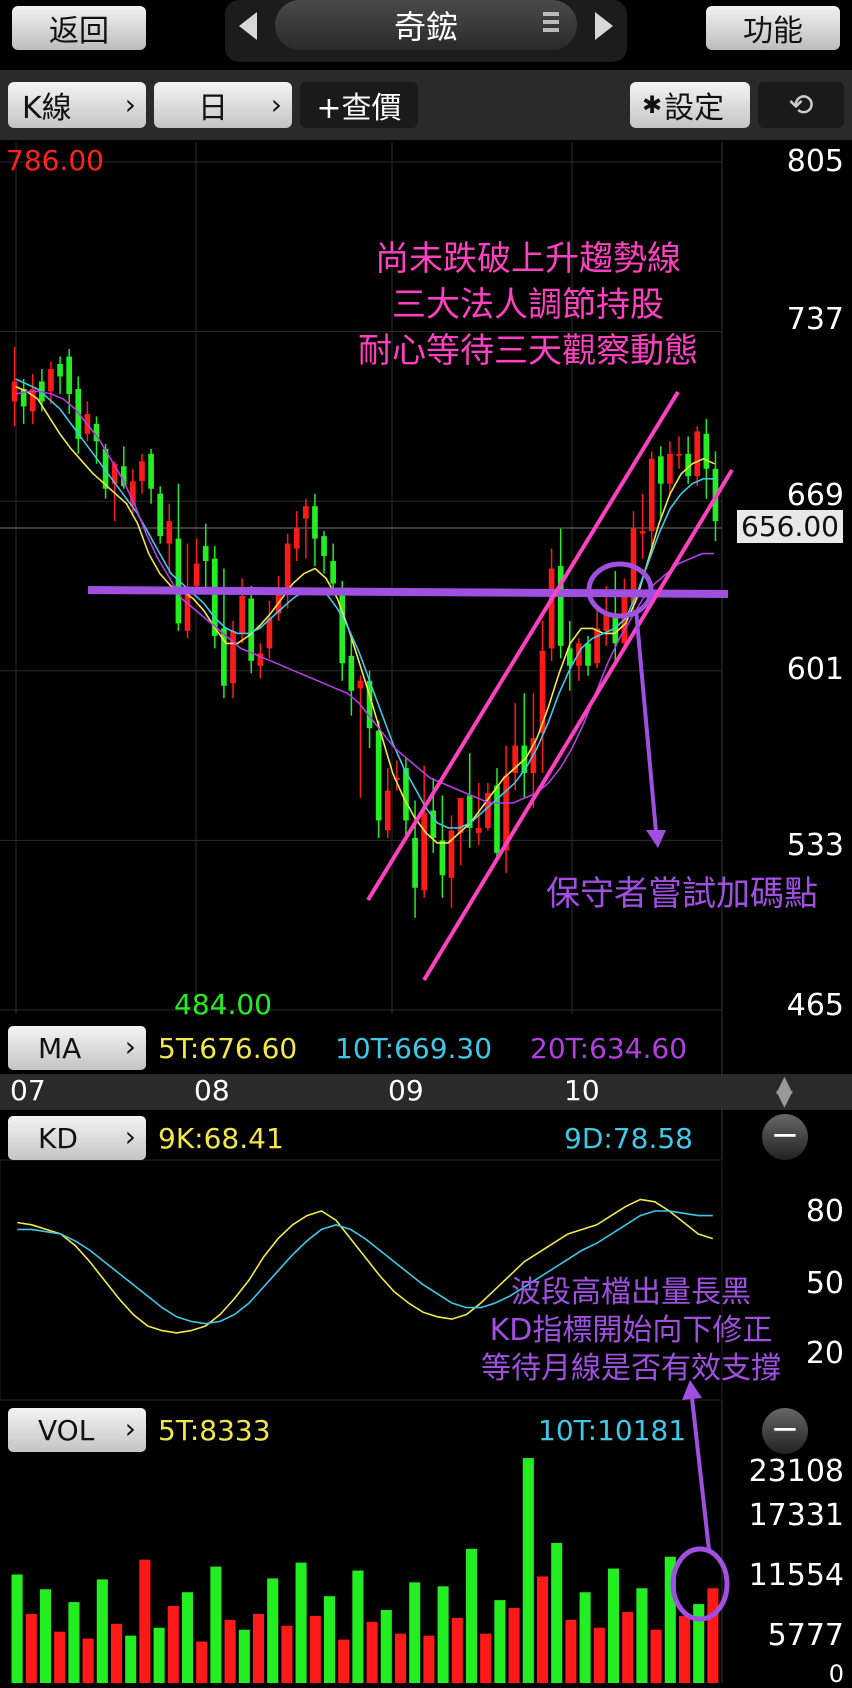  I want to click on kd-tick: 50, so click(824, 1283).